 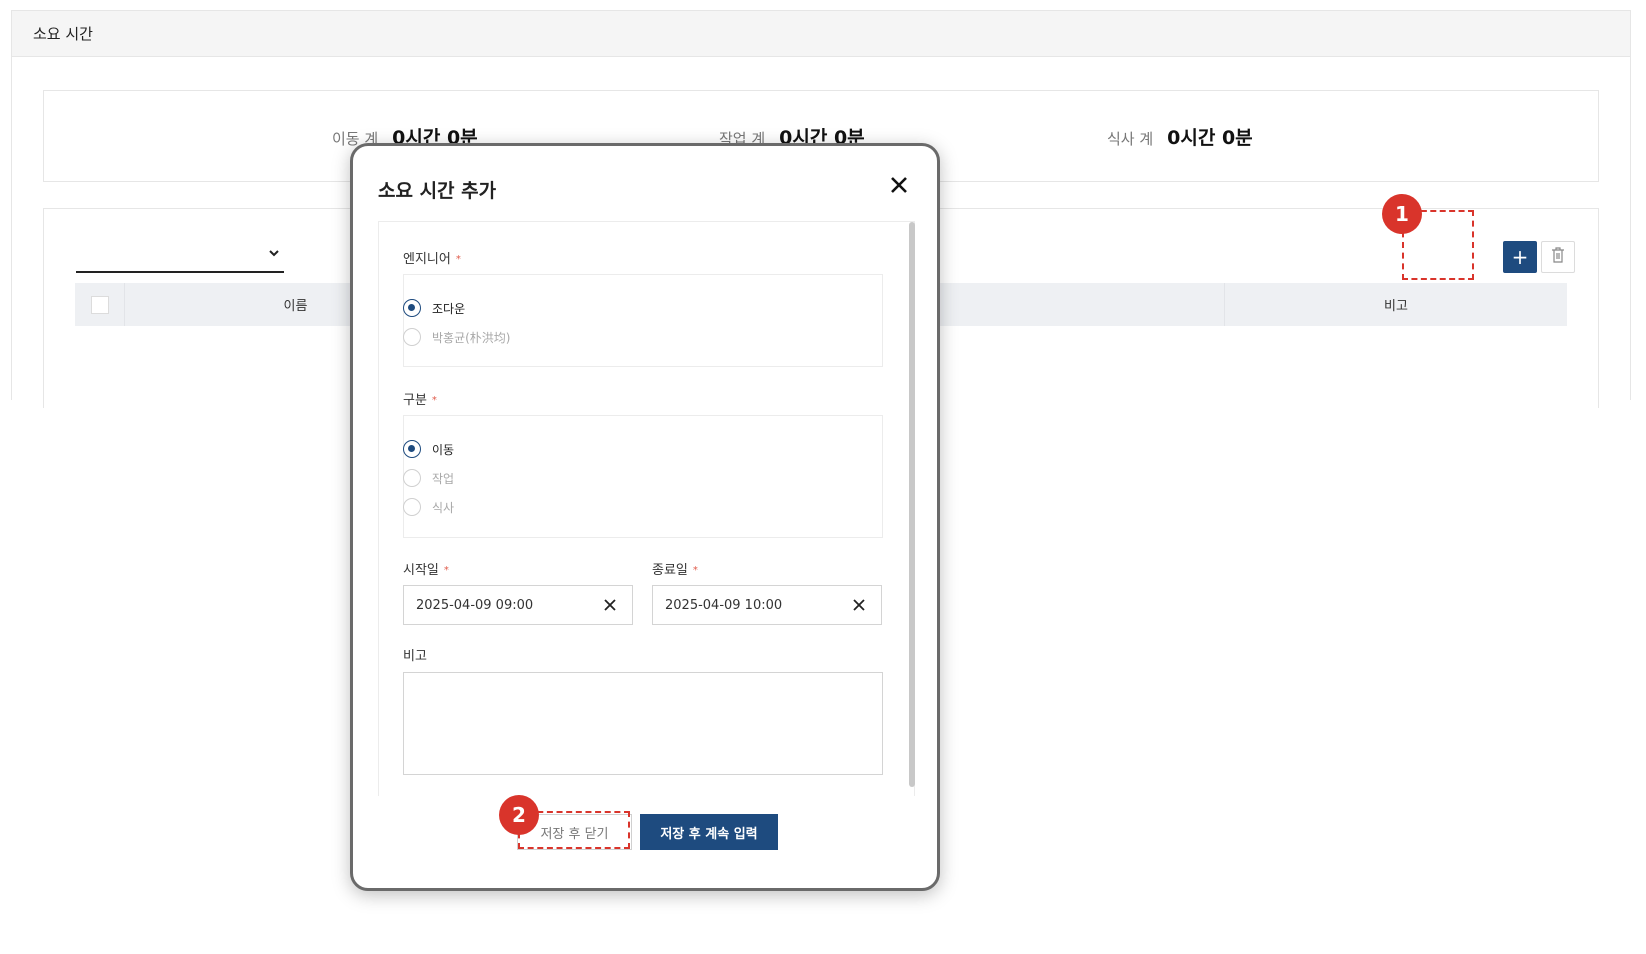 I want to click on engineer-label: 엔지니어 *, so click(x=432, y=259).